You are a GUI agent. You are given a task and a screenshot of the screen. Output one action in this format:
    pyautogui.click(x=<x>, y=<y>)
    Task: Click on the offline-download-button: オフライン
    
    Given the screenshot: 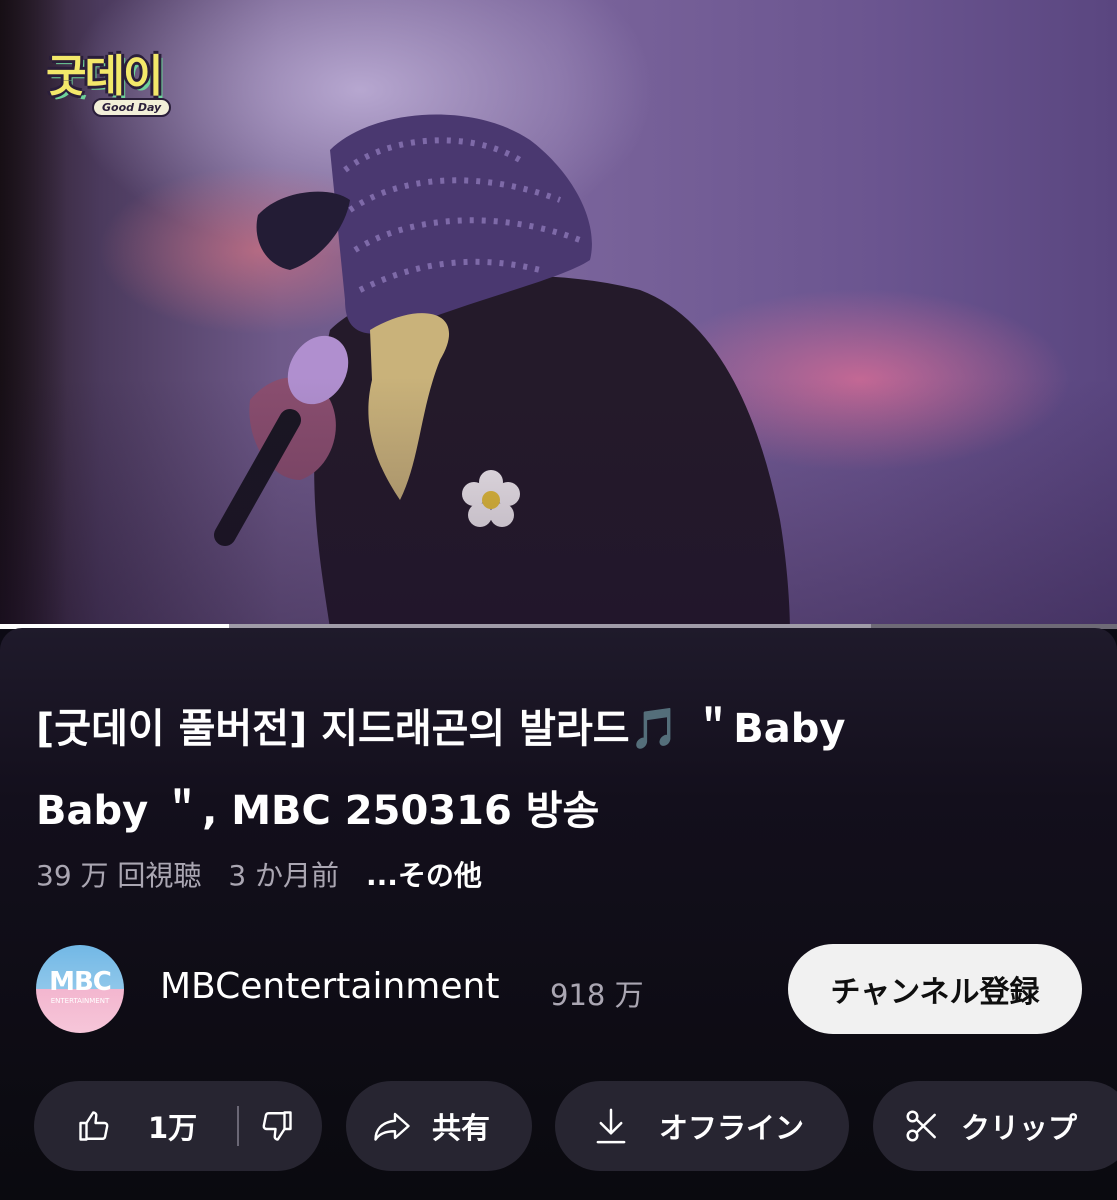 What is the action you would take?
    pyautogui.click(x=702, y=1126)
    